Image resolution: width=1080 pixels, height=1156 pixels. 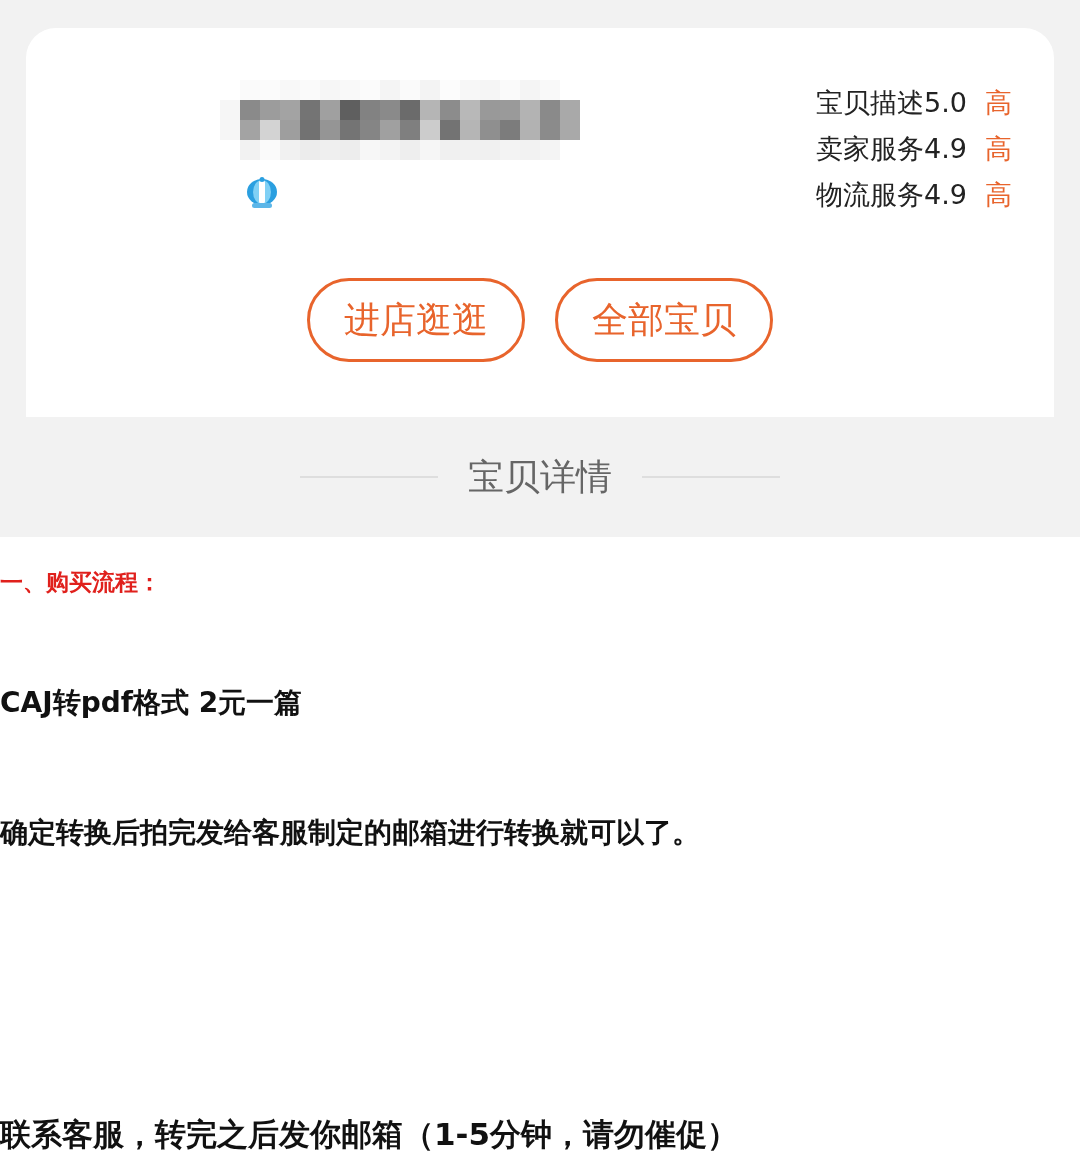 I want to click on description-text: 确定转换后拍完发给客服制定的邮箱进行转换就可以了。, so click(x=350, y=833).